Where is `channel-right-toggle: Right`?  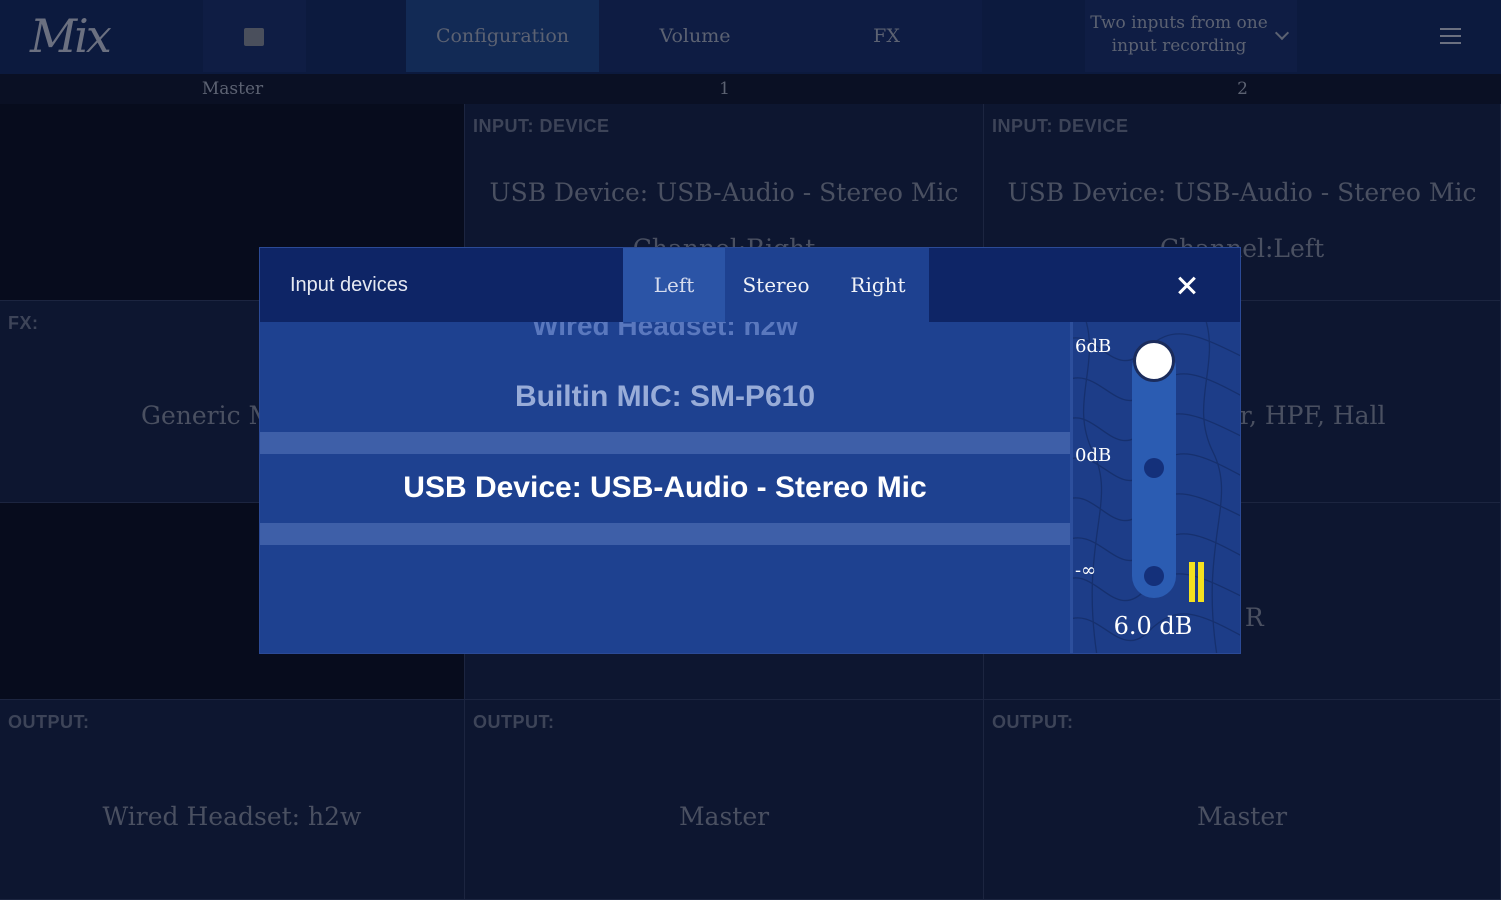 channel-right-toggle: Right is located at coordinates (878, 285).